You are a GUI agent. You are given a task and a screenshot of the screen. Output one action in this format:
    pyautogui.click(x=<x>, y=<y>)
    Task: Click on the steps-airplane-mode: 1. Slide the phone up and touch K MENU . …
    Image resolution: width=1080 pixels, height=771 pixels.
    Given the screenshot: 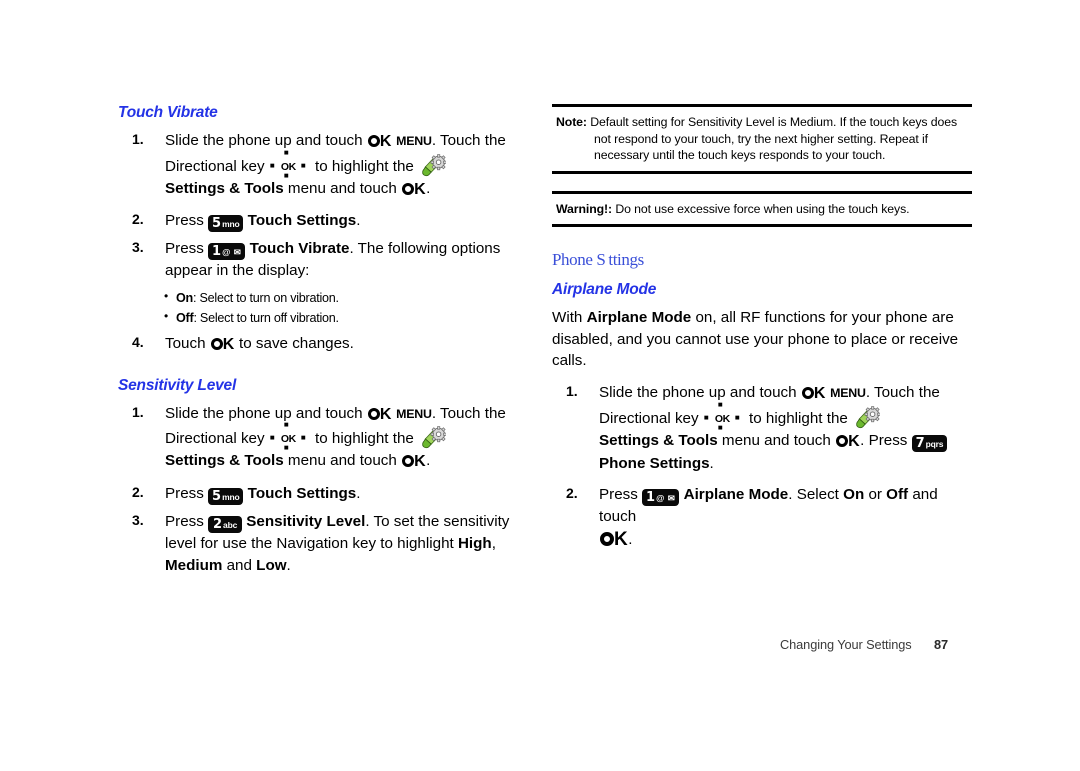 What is the action you would take?
    pyautogui.click(x=762, y=468)
    